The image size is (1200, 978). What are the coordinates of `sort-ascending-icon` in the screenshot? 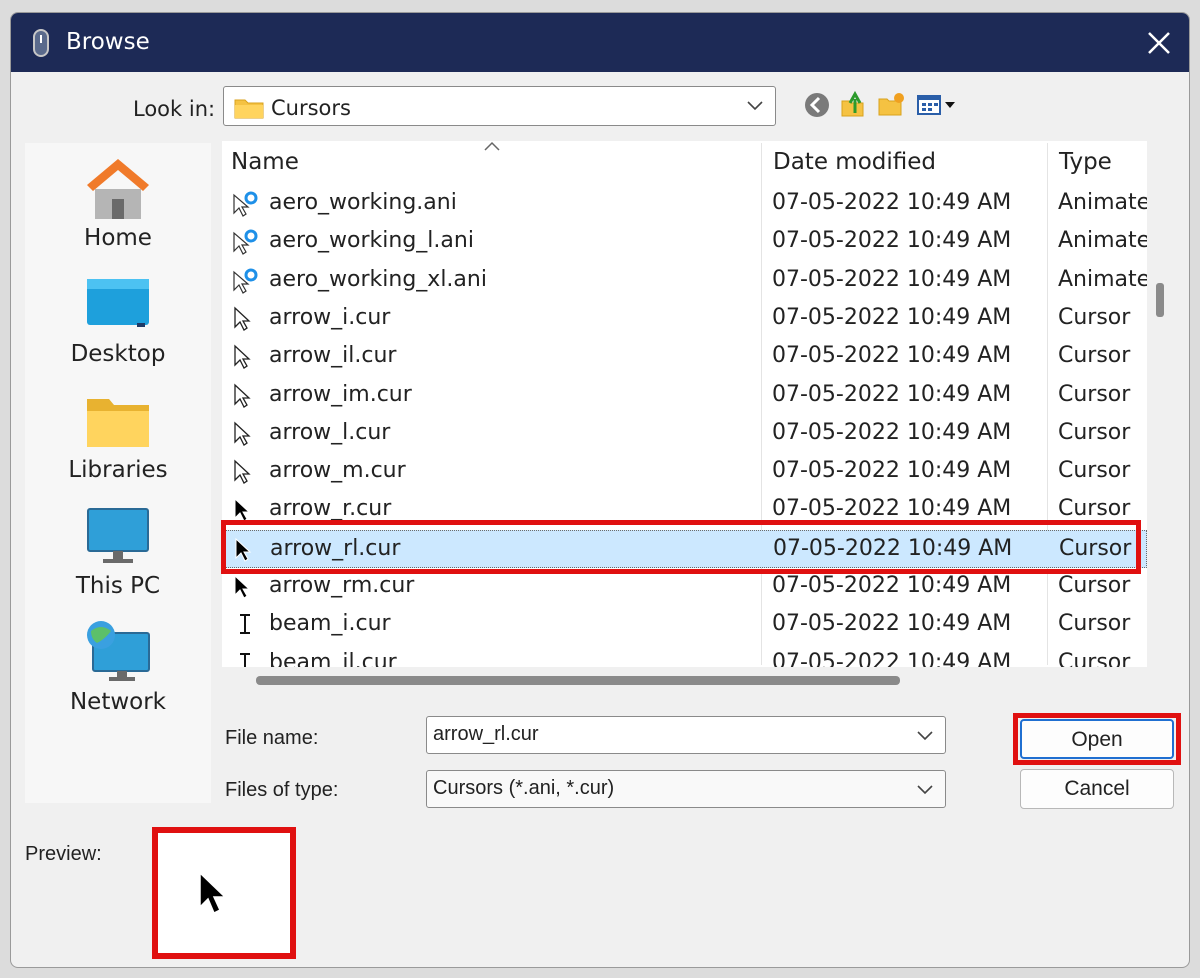 It's located at (492, 146).